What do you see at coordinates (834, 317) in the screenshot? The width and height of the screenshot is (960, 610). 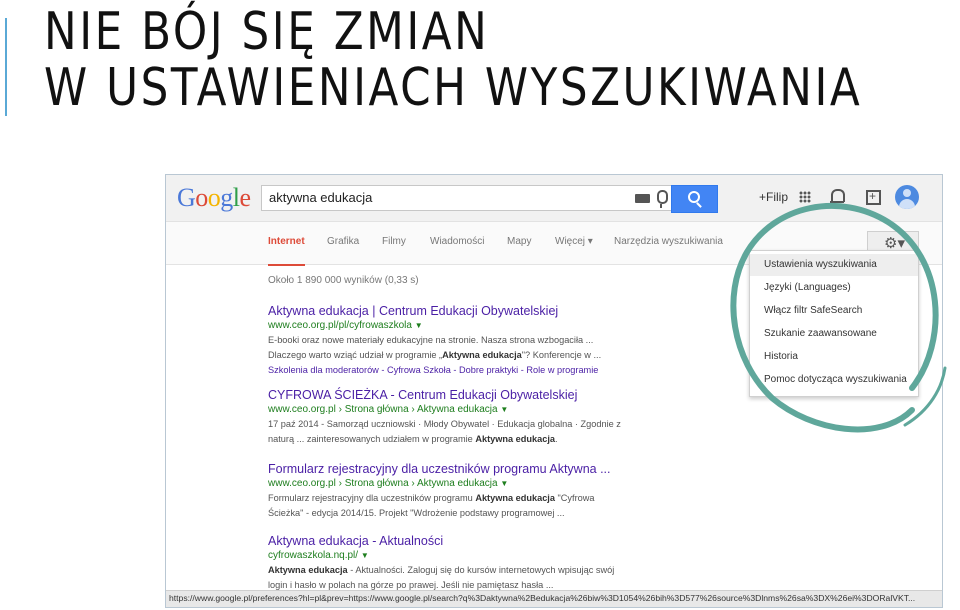 I see `annotation-circle-stroke` at bounding box center [834, 317].